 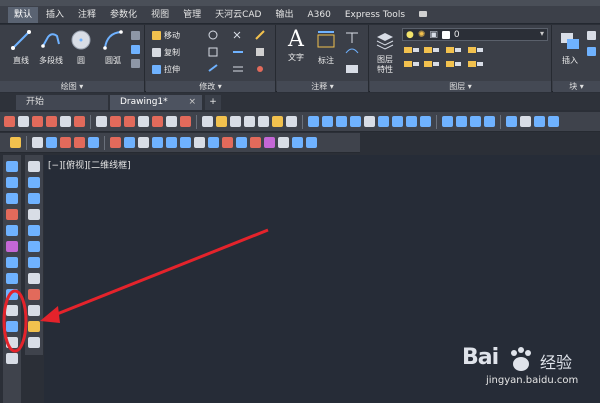 What do you see at coordinates (21, 47) in the screenshot?
I see `line-button: 直线` at bounding box center [21, 47].